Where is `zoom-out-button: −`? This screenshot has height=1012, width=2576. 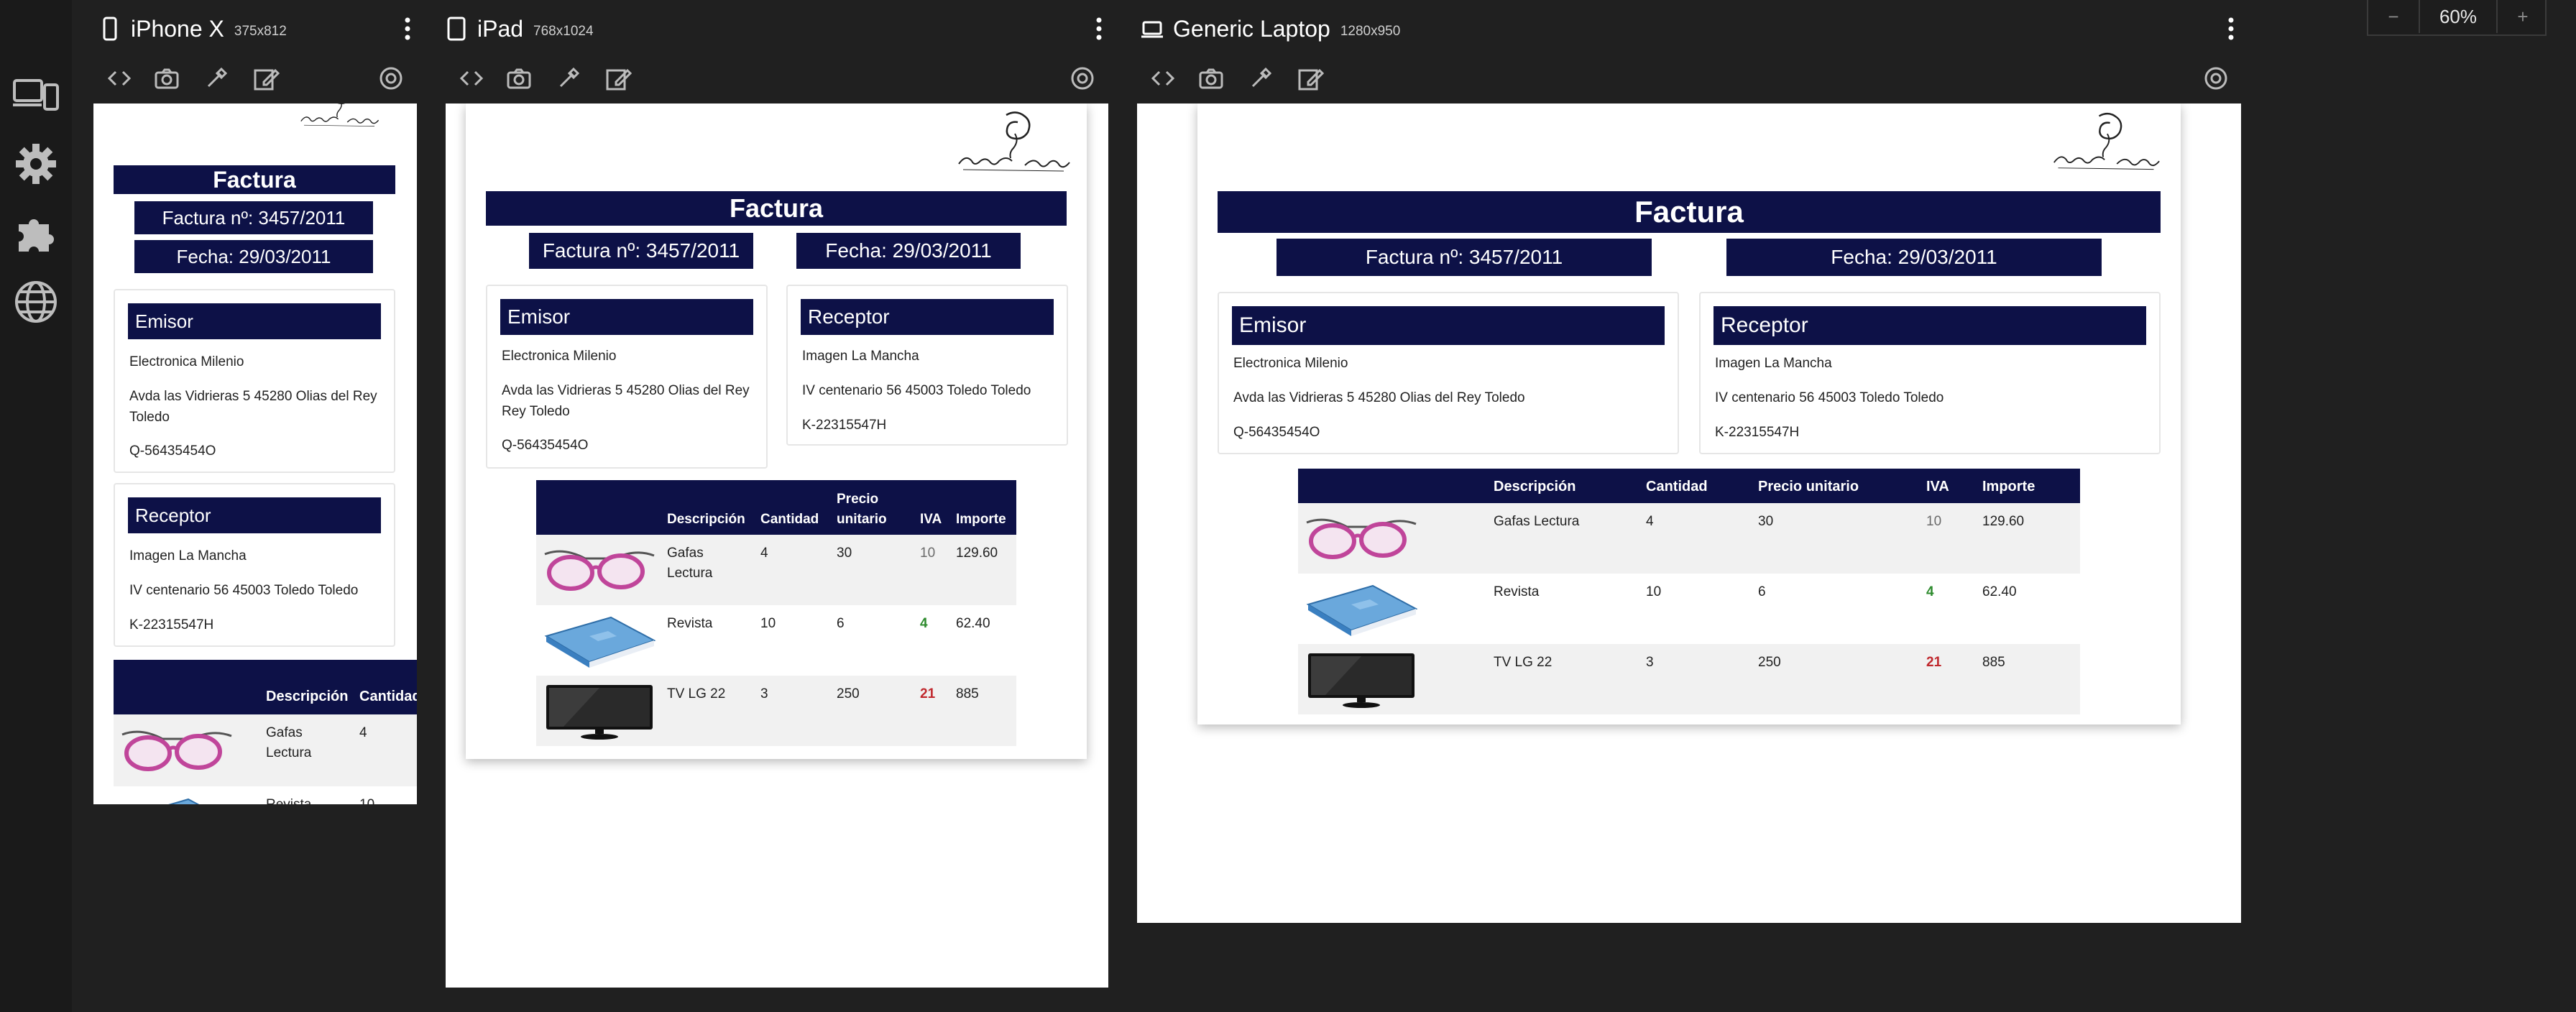
zoom-out-button: − is located at coordinates (2393, 16).